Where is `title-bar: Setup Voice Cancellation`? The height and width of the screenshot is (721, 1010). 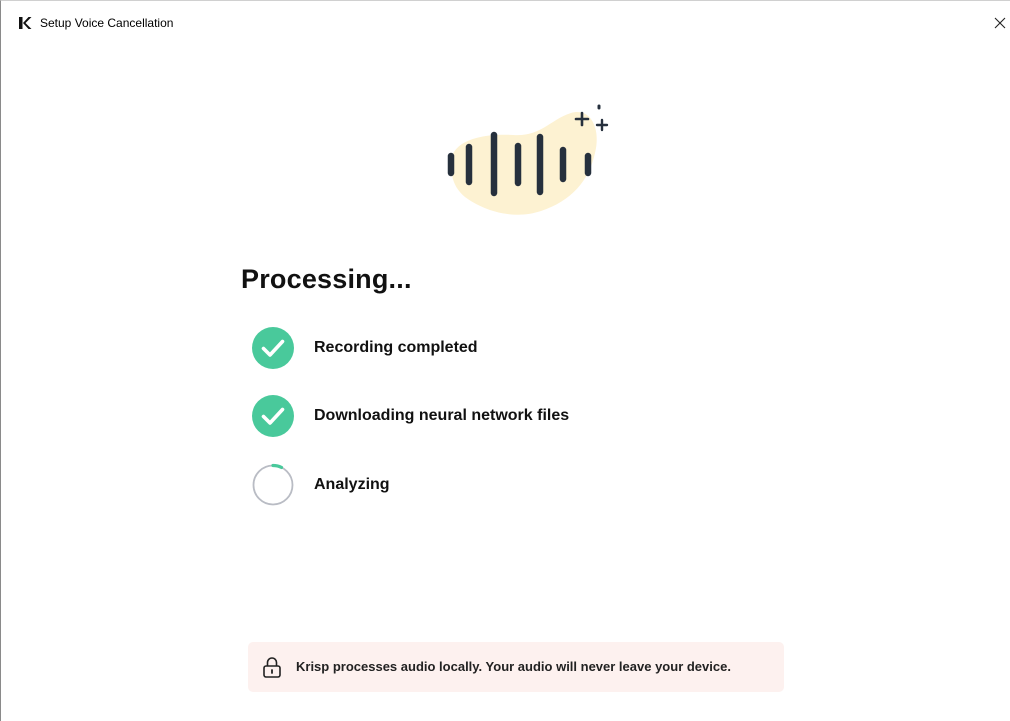
title-bar: Setup Voice Cancellation is located at coordinates (505, 18).